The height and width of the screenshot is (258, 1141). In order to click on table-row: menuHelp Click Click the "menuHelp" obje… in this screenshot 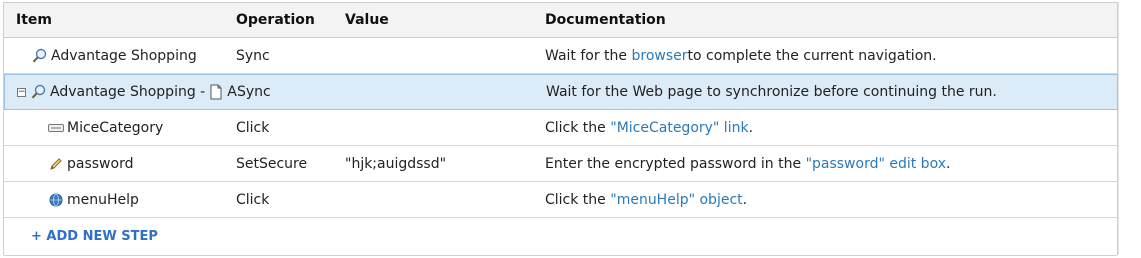, I will do `click(560, 200)`.